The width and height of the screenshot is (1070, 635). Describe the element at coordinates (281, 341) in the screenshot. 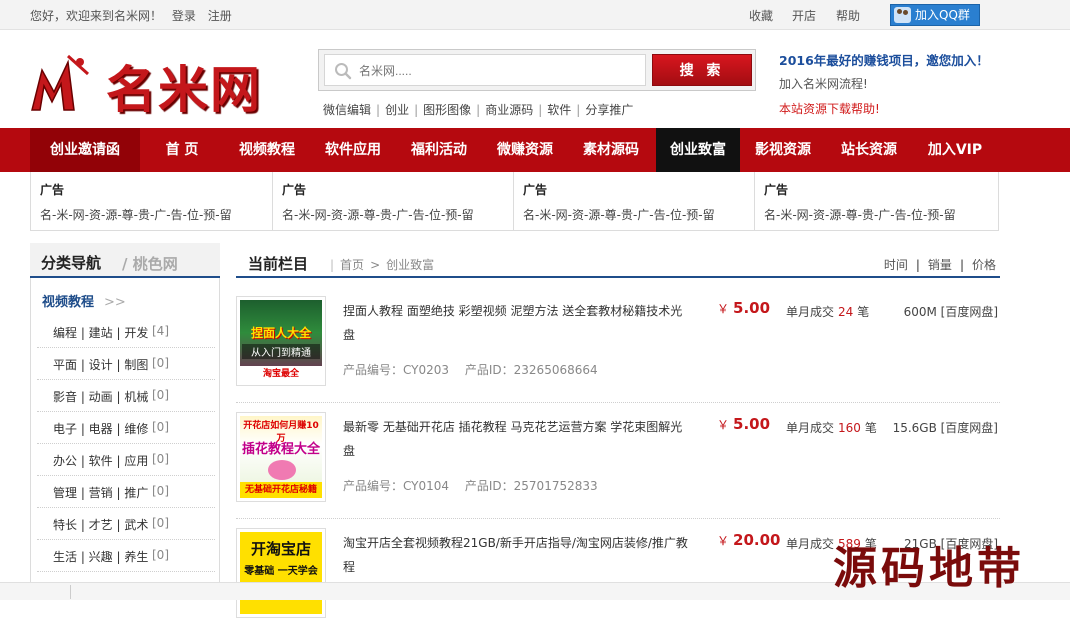

I see `product-thumbnail: 捏面人大全 从入门到精通 淘宝最全` at that location.